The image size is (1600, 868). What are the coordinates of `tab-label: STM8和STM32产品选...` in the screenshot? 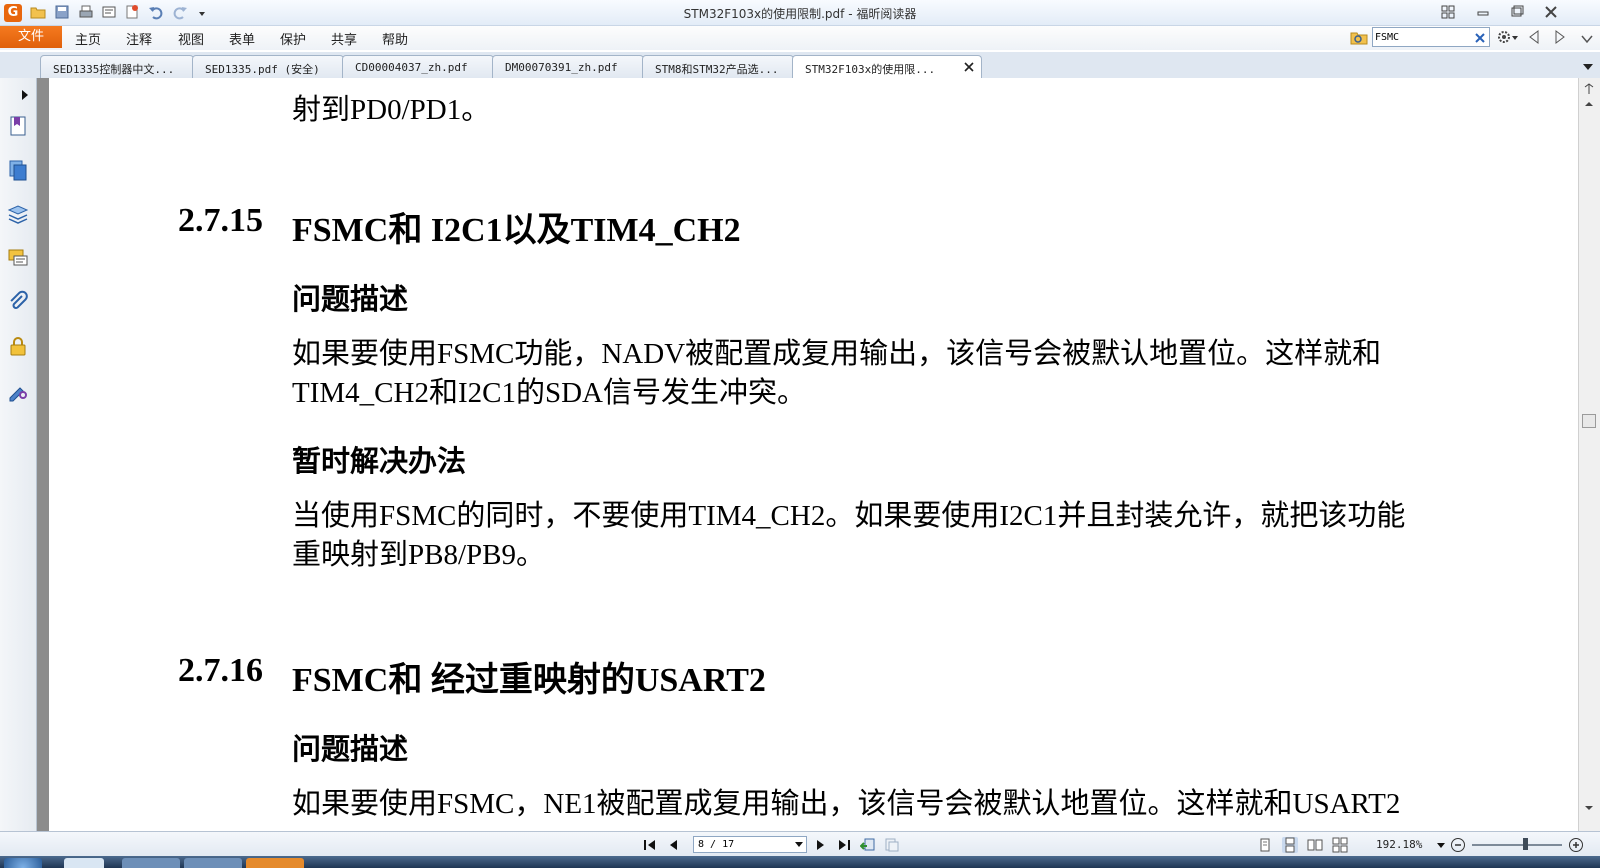 It's located at (717, 69).